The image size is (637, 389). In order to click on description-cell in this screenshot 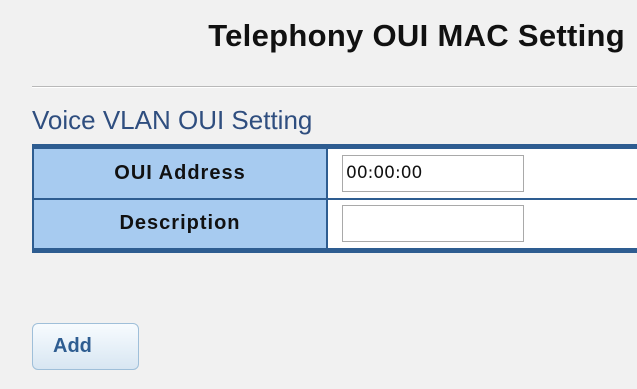, I will do `click(482, 224)`.